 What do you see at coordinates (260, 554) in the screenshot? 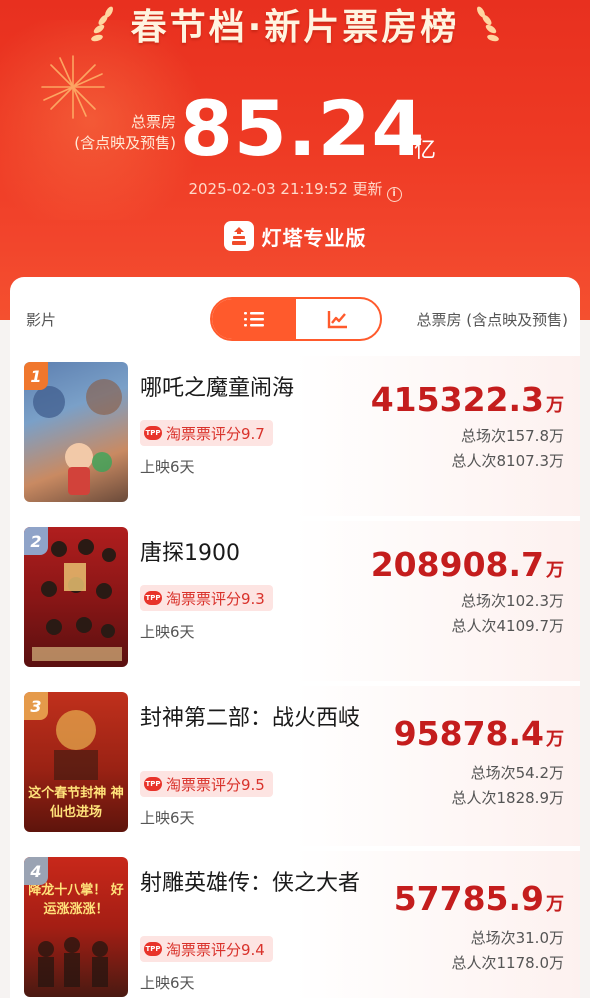
I see `movie-title: 唐探1900` at bounding box center [260, 554].